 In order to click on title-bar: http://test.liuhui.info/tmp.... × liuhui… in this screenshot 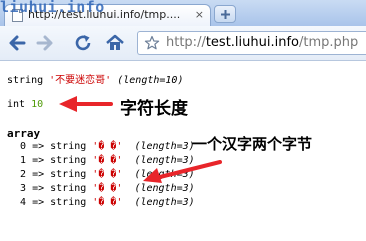, I will do `click(183, 13)`.